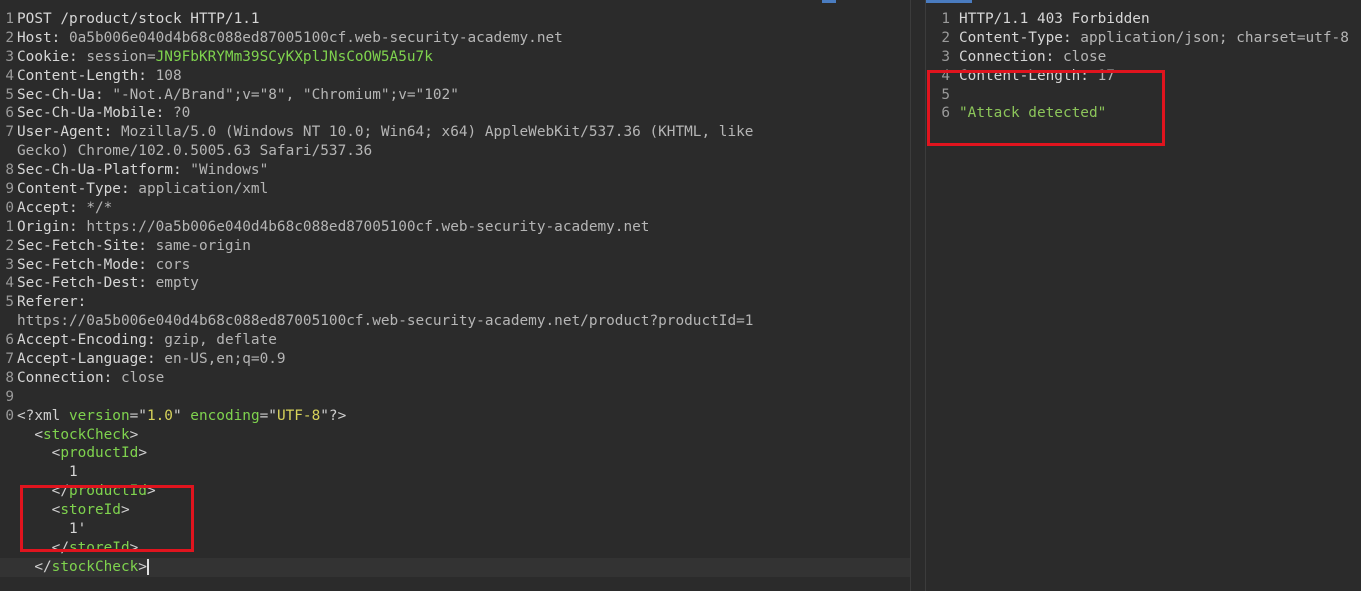 The height and width of the screenshot is (591, 1361). What do you see at coordinates (86, 245) in the screenshot?
I see `request-token: Sec-Fetch-Site:` at bounding box center [86, 245].